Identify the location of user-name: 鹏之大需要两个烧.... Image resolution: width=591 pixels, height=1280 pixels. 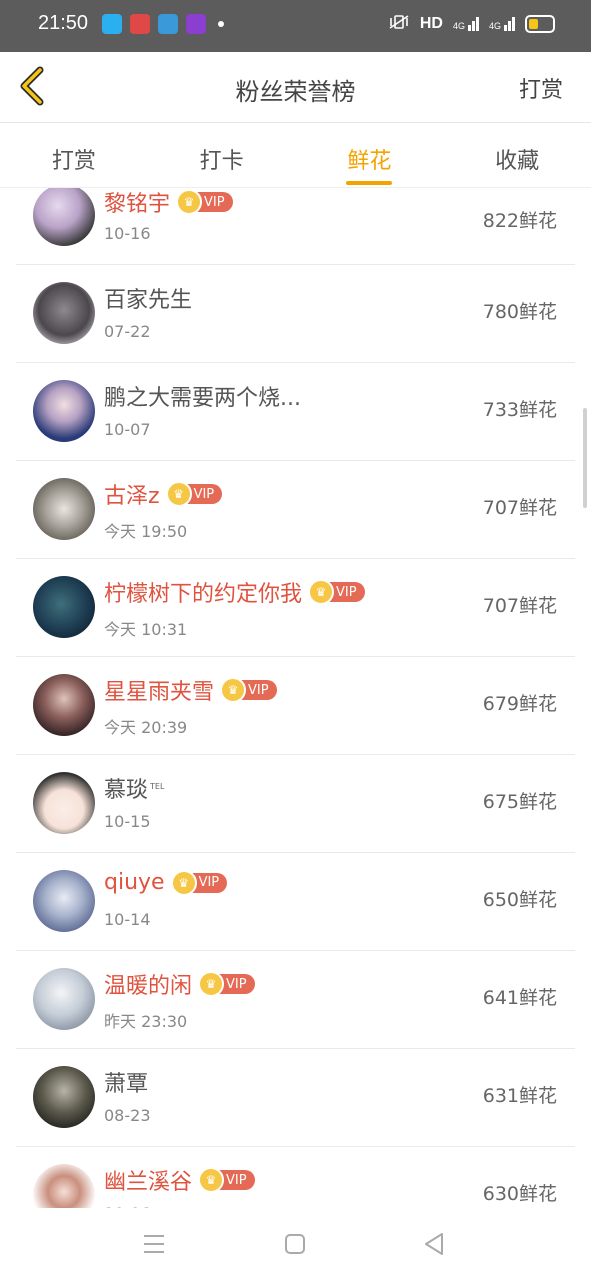
(202, 396).